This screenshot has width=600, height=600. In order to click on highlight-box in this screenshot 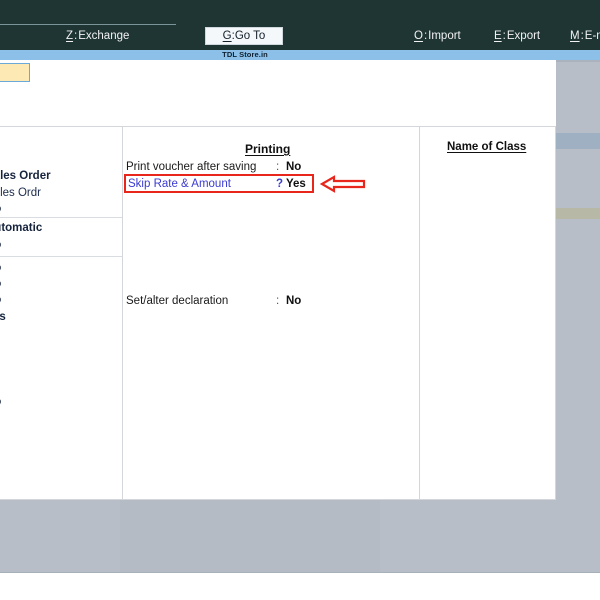, I will do `click(219, 183)`.